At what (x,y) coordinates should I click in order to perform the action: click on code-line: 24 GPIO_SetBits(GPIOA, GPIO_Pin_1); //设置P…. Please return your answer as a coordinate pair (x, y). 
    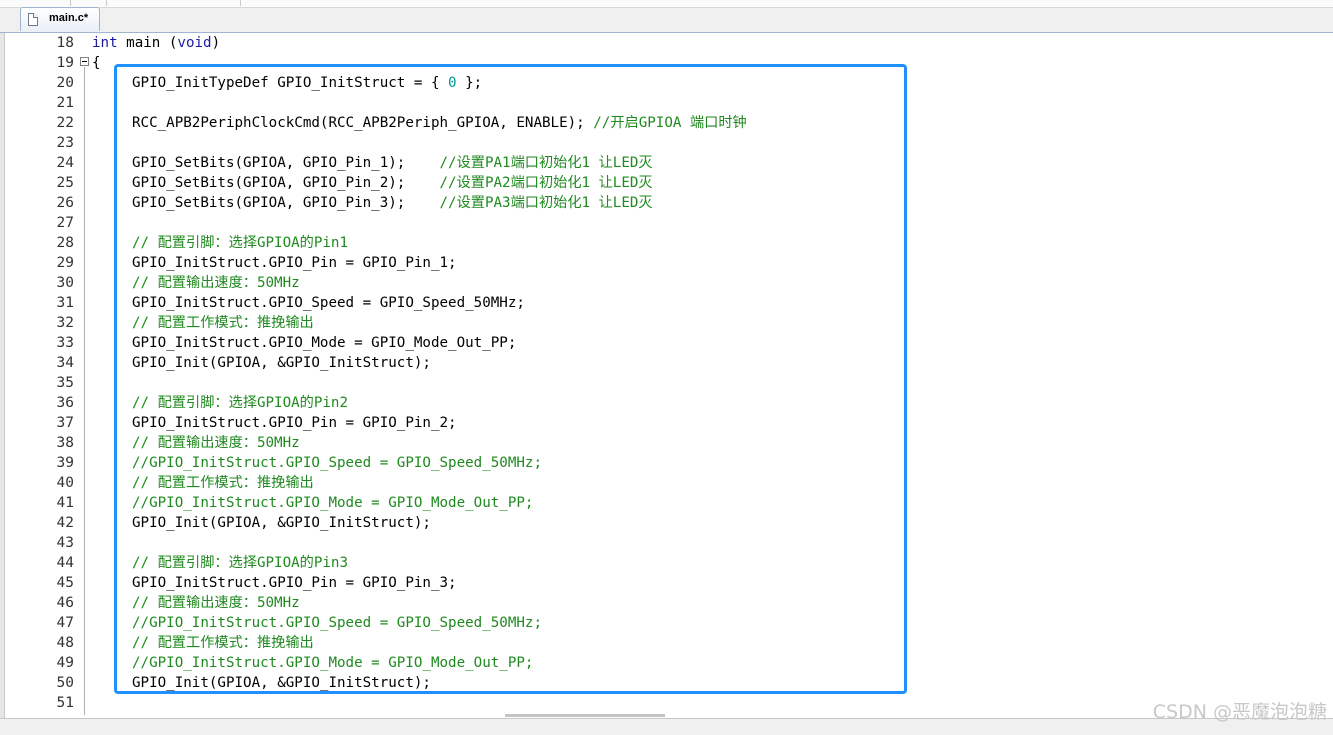
    Looking at the image, I should click on (666, 163).